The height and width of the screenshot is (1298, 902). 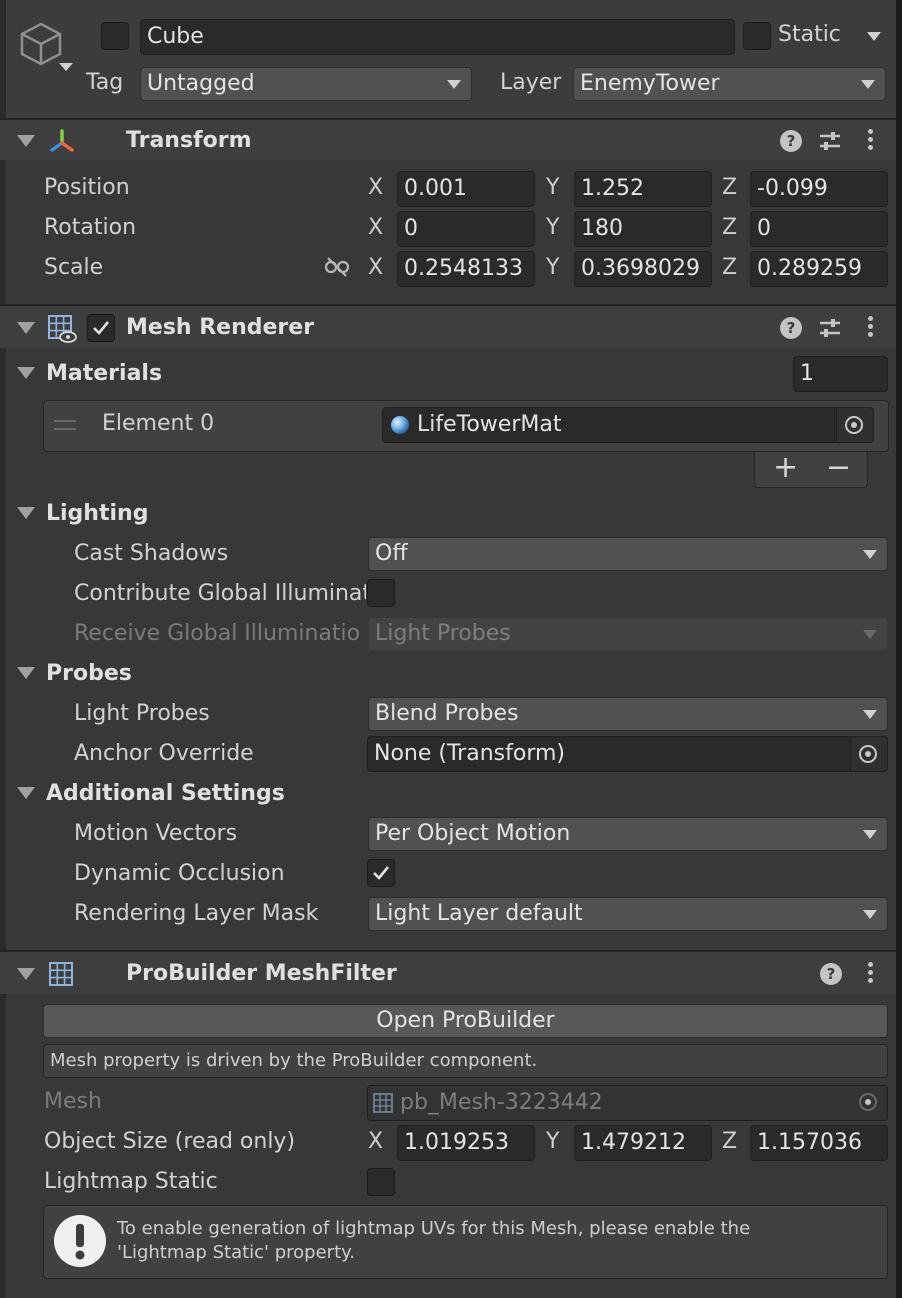 I want to click on size-y-value: 1.479212, so click(x=633, y=1142).